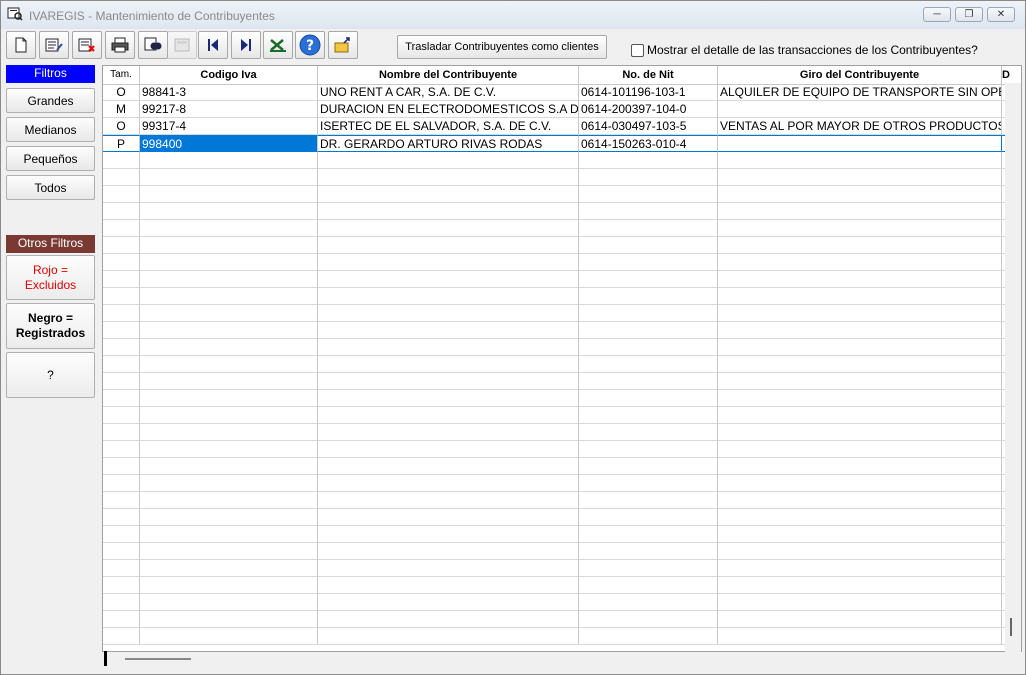 The height and width of the screenshot is (675, 1026). What do you see at coordinates (448, 126) in the screenshot?
I see `table-cell: ISERTEC DE EL SALVADOR, S.A. DE C.V.` at bounding box center [448, 126].